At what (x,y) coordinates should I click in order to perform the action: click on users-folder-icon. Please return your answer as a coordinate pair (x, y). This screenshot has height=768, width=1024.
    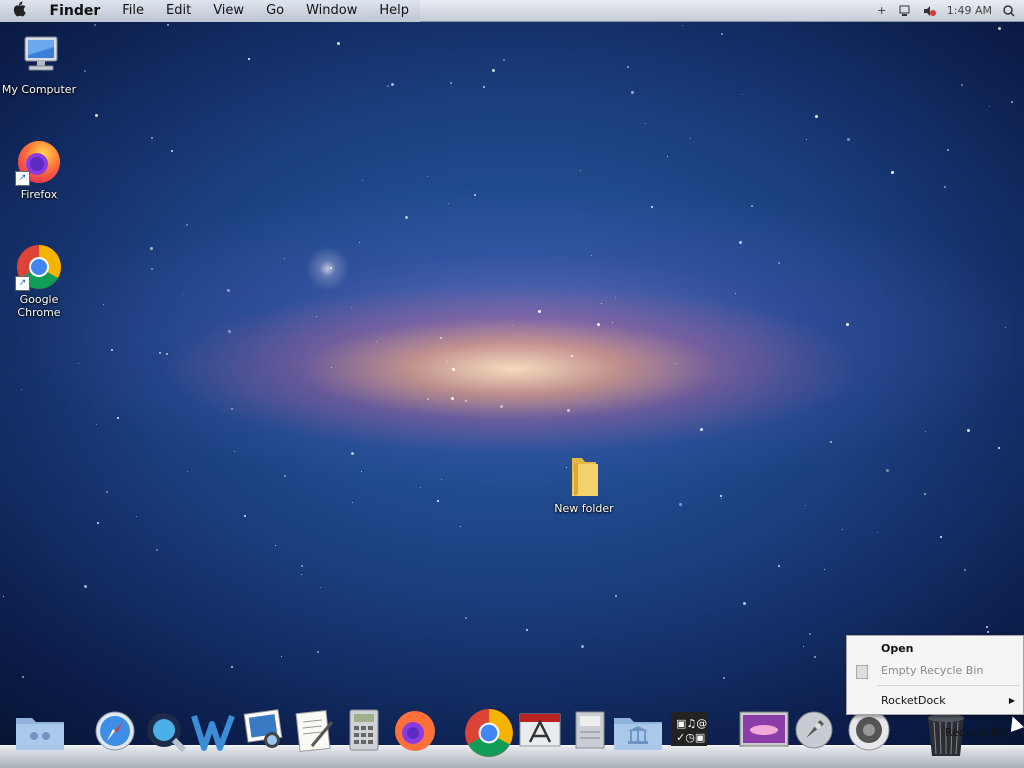
    Looking at the image, I should click on (39, 731).